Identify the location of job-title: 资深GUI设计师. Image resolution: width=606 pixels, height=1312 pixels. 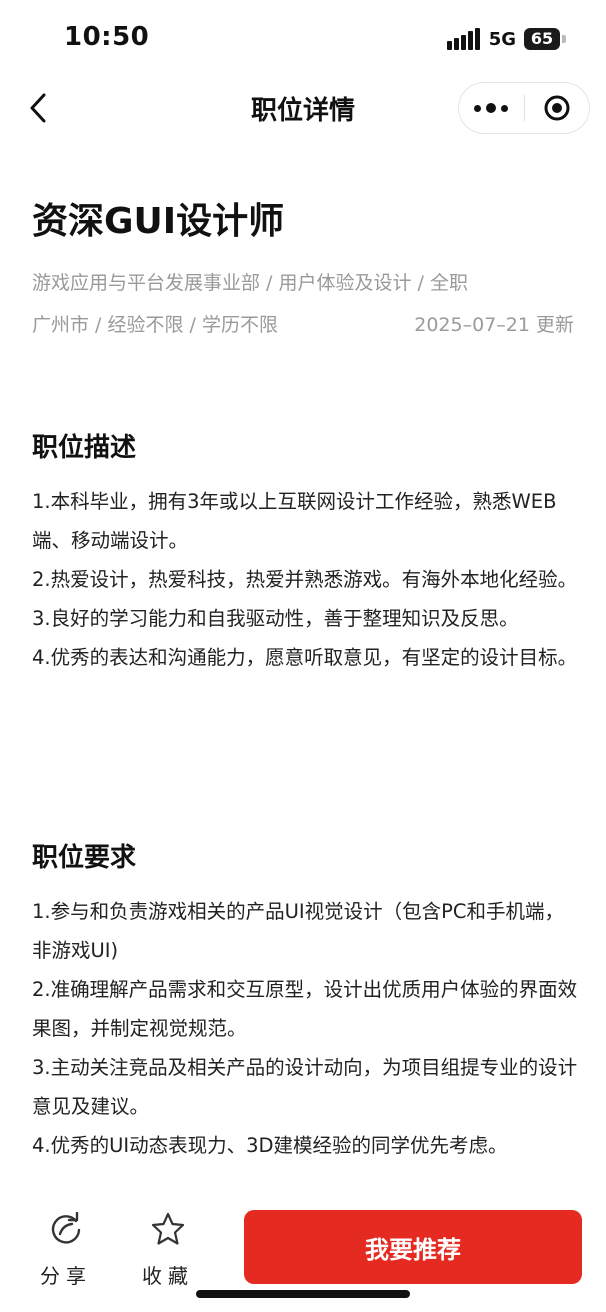
(158, 221).